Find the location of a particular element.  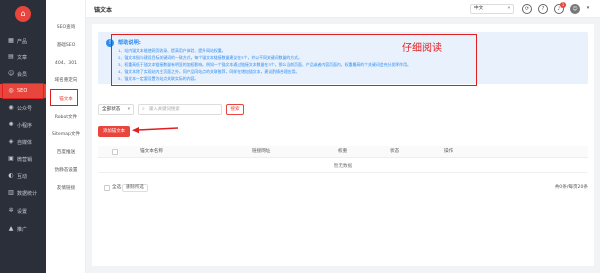

sidebar-item-label: 互动 is located at coordinates (22, 176).